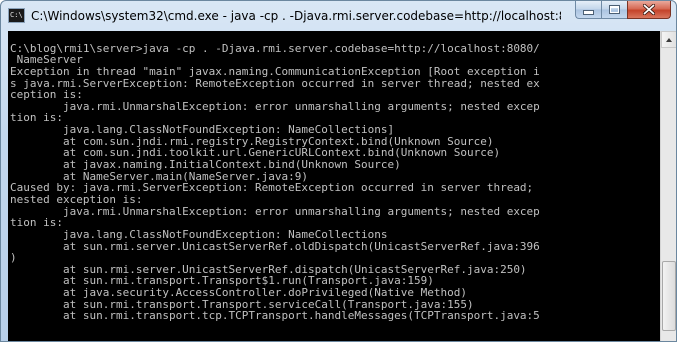 Image resolution: width=677 pixels, height=342 pixels. What do you see at coordinates (46, 95) in the screenshot?
I see `console-line: ception is:` at bounding box center [46, 95].